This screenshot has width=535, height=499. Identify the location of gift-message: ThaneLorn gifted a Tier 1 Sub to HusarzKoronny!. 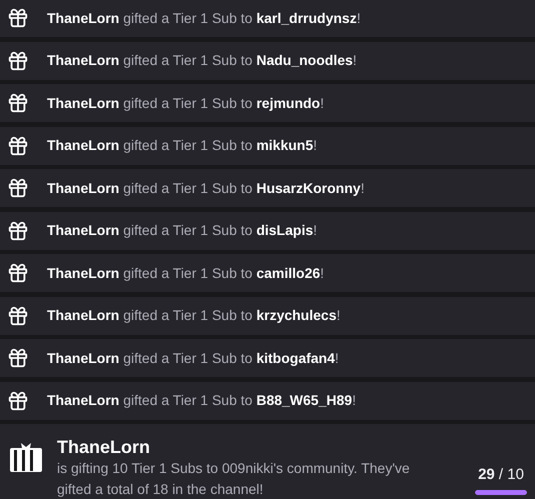
(205, 188).